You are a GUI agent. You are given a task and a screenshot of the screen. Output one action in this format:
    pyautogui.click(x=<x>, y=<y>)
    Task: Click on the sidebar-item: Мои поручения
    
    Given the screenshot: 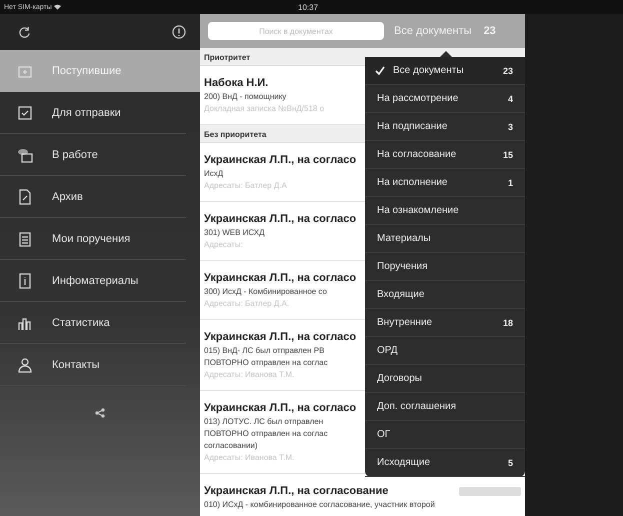 What is the action you would take?
    pyautogui.click(x=93, y=239)
    